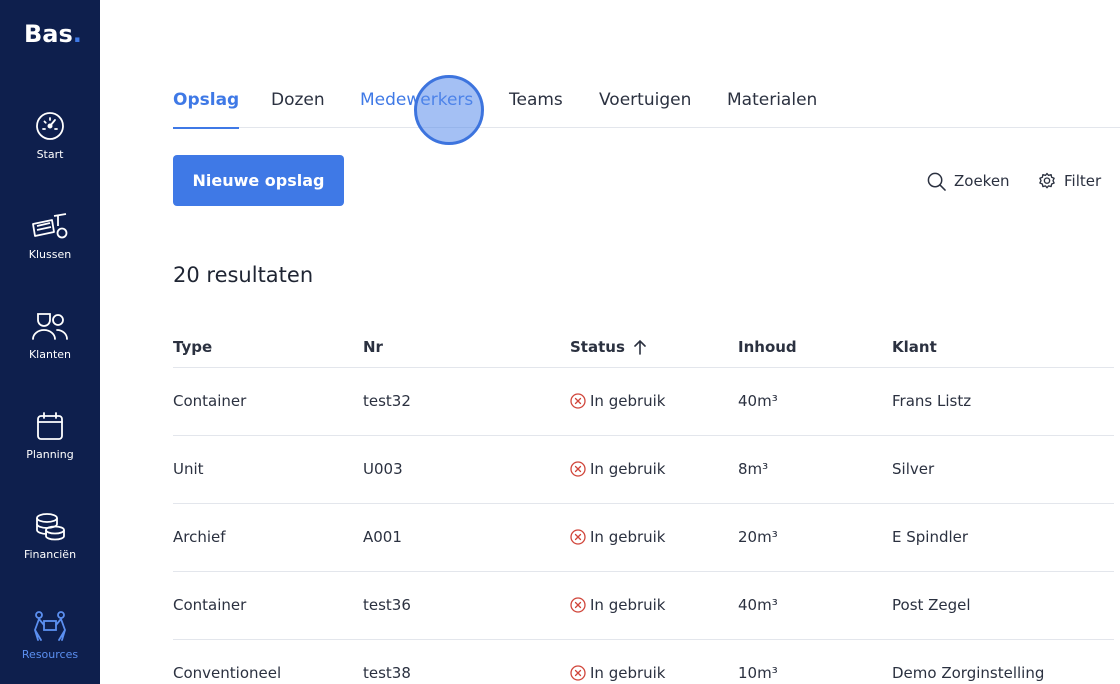 The image size is (1120, 684). I want to click on calendar-icon, so click(50, 426).